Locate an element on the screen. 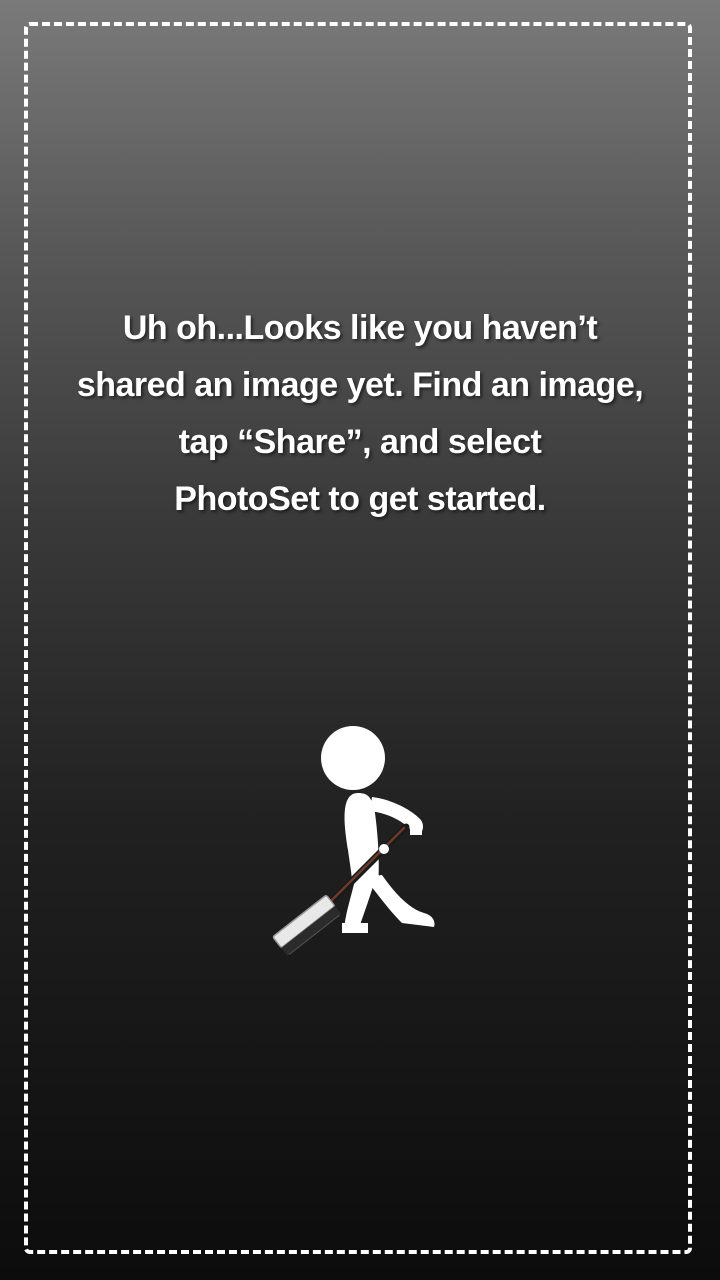  message-line: PhotoSet to get started. is located at coordinates (360, 499).